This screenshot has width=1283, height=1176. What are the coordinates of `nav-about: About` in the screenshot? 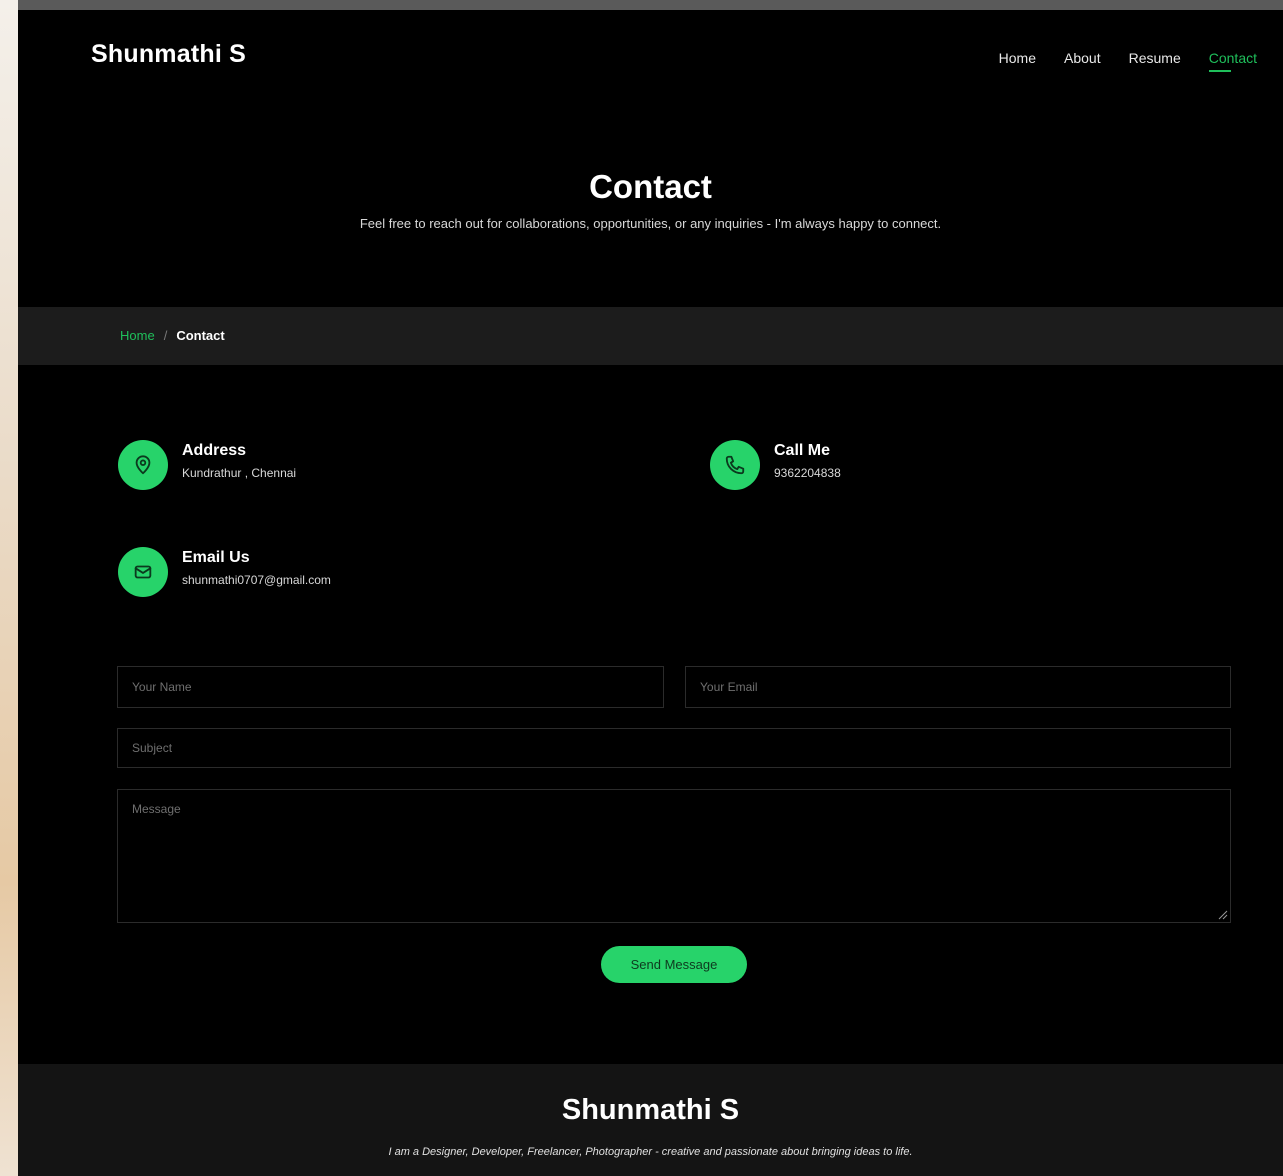 It's located at (1082, 61).